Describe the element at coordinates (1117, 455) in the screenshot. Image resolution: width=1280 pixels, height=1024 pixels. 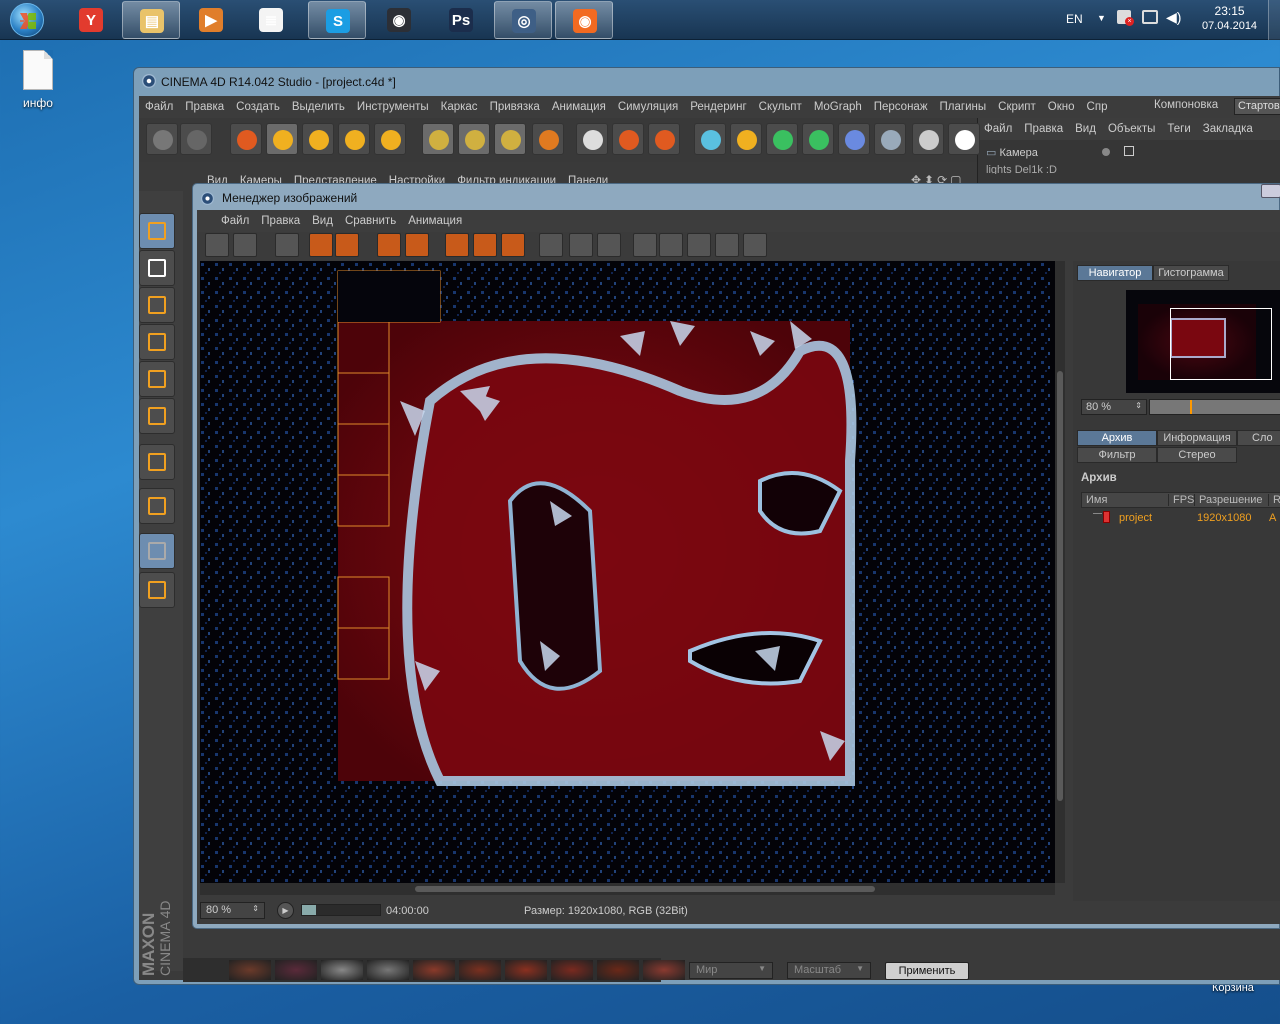
I see `tab-filter: Фильтр` at that location.